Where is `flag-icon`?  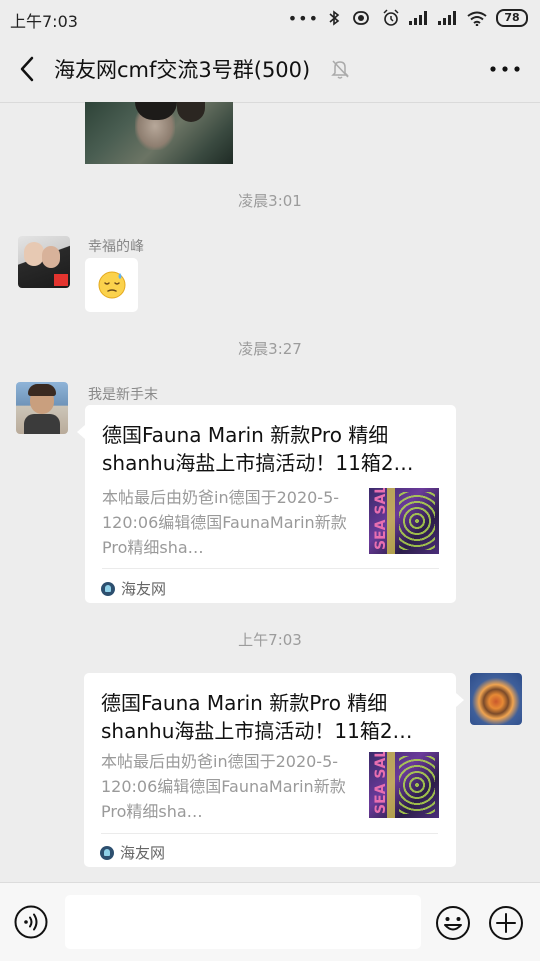
flag-icon is located at coordinates (61, 280).